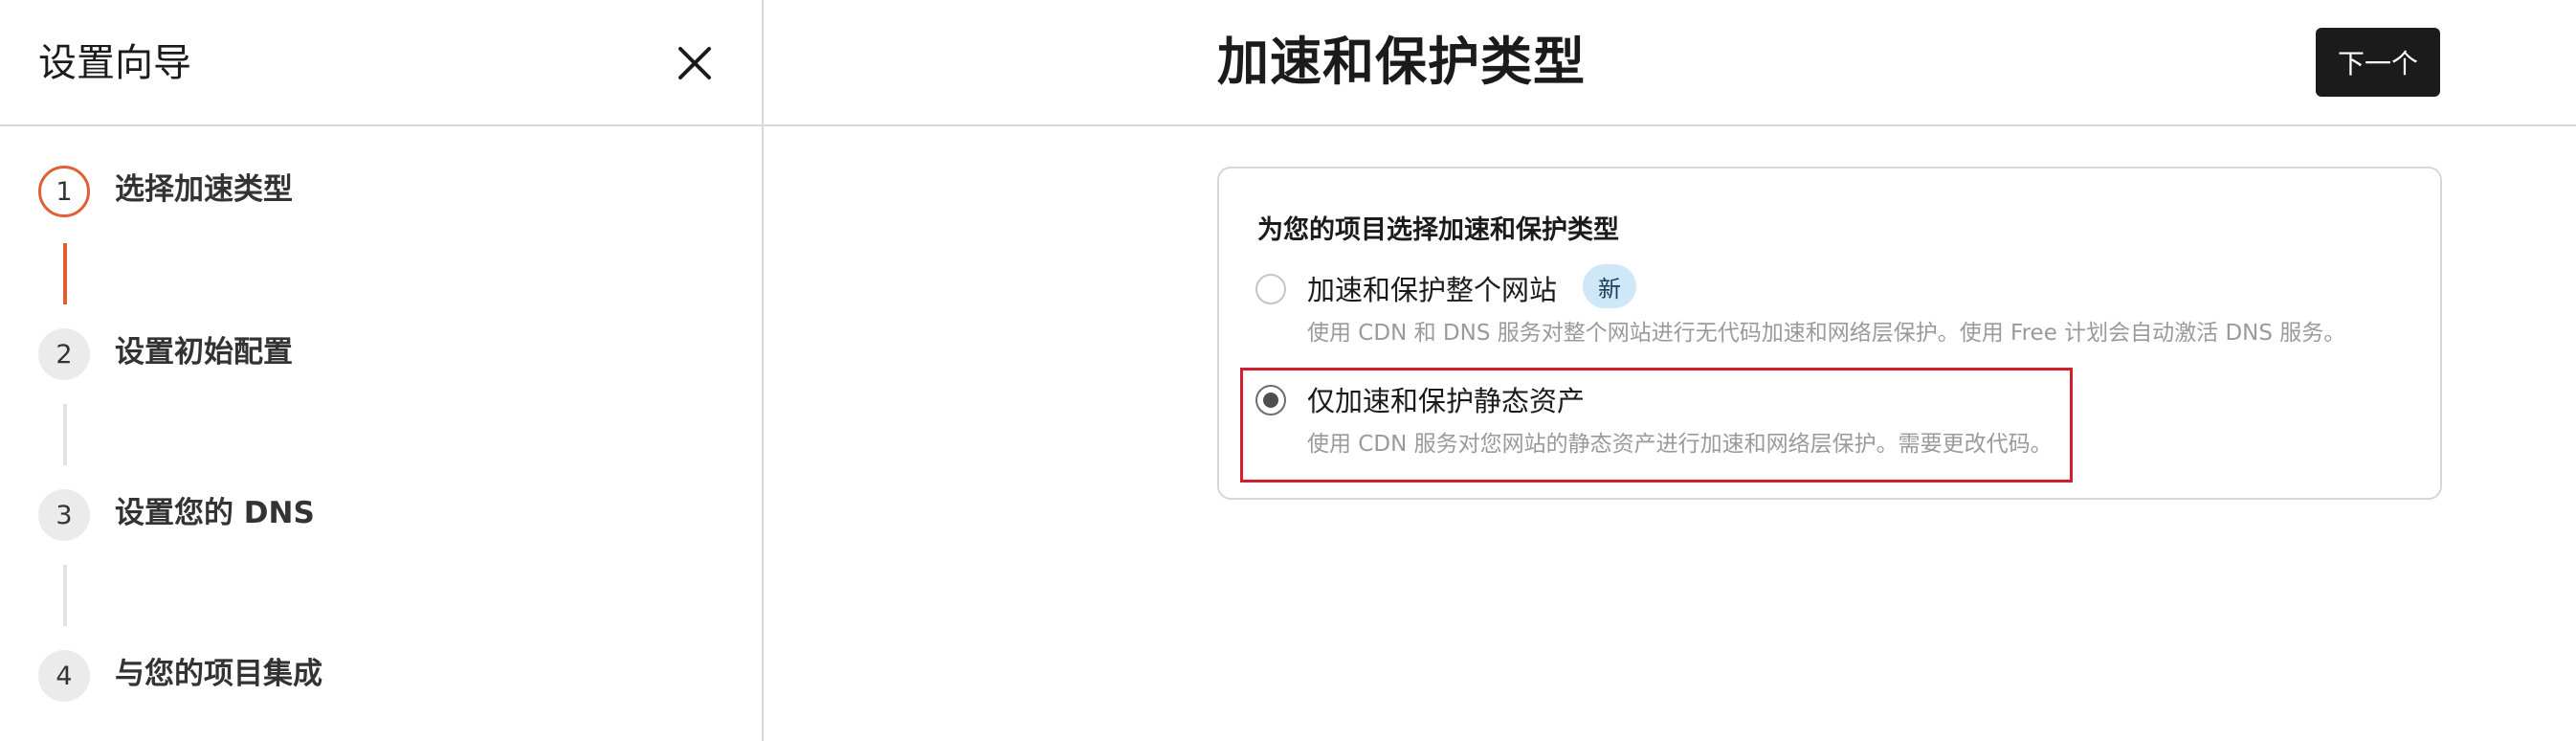 Image resolution: width=2576 pixels, height=741 pixels. I want to click on option-description: 使用 CDN 服务对您网站的静态资产进行加速和网络层保护。需要更改代码。, so click(1680, 445).